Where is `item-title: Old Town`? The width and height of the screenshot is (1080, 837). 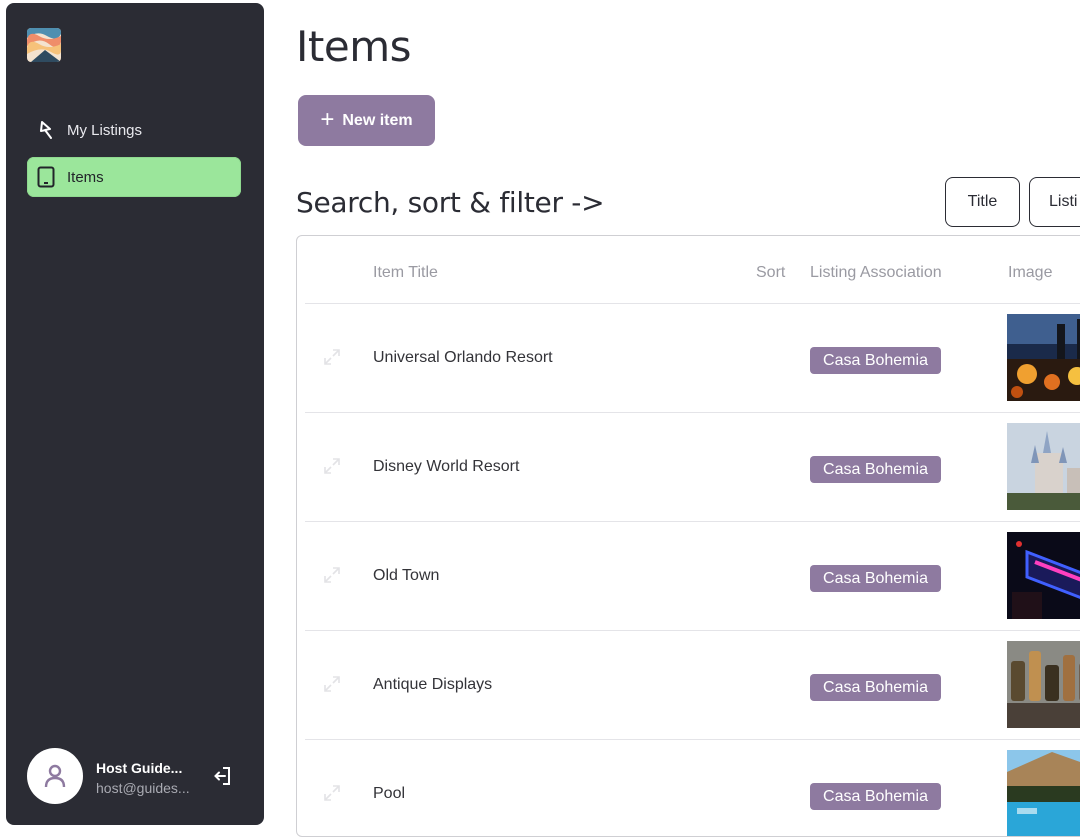
item-title: Old Town is located at coordinates (406, 576).